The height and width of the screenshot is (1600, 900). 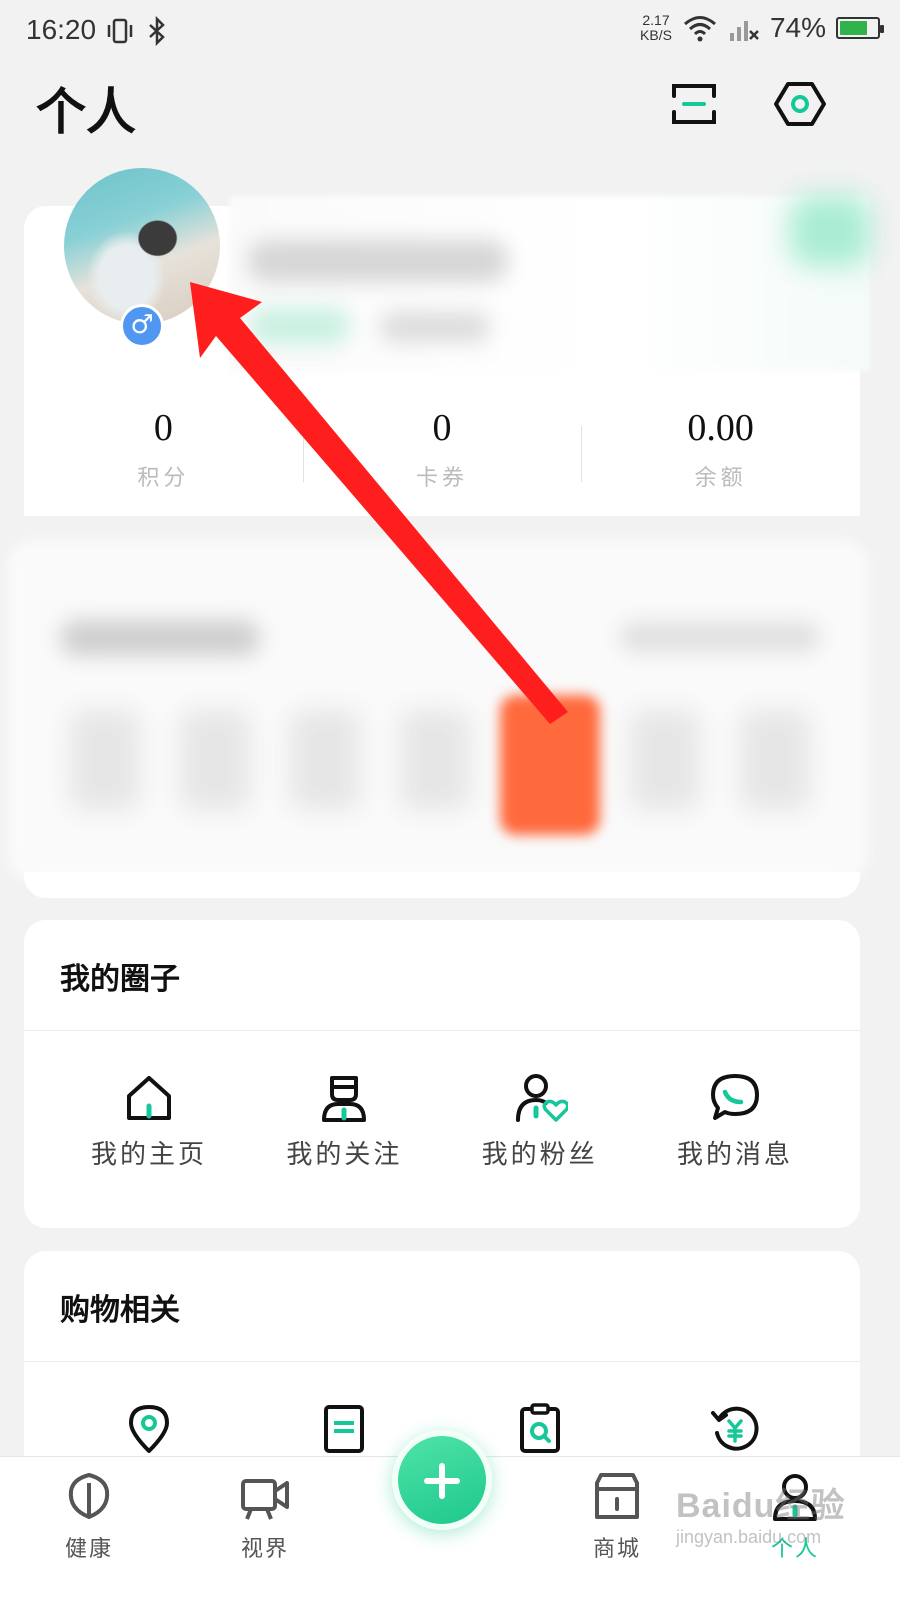 I want to click on leaf-icon, so click(x=89, y=1496).